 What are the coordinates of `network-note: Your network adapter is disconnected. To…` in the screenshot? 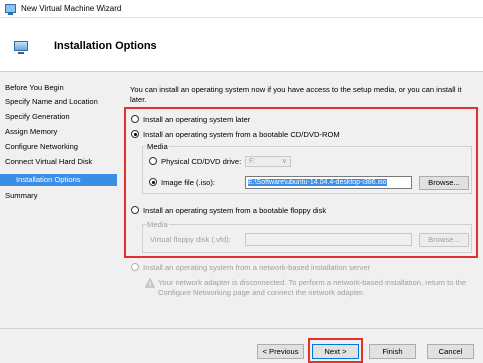 It's located at (312, 287).